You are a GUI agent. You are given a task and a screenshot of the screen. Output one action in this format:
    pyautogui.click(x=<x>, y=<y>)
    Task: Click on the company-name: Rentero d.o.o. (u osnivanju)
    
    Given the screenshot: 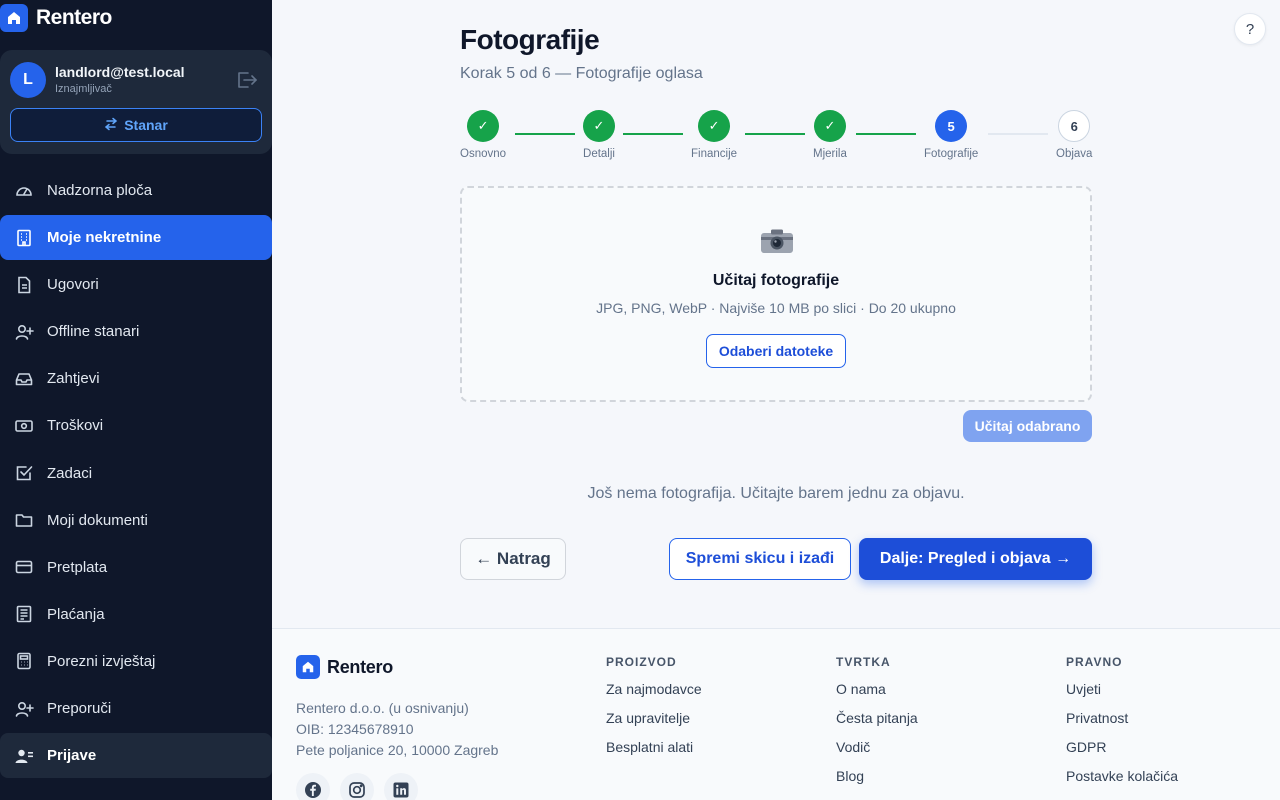 What is the action you would take?
    pyautogui.click(x=382, y=708)
    